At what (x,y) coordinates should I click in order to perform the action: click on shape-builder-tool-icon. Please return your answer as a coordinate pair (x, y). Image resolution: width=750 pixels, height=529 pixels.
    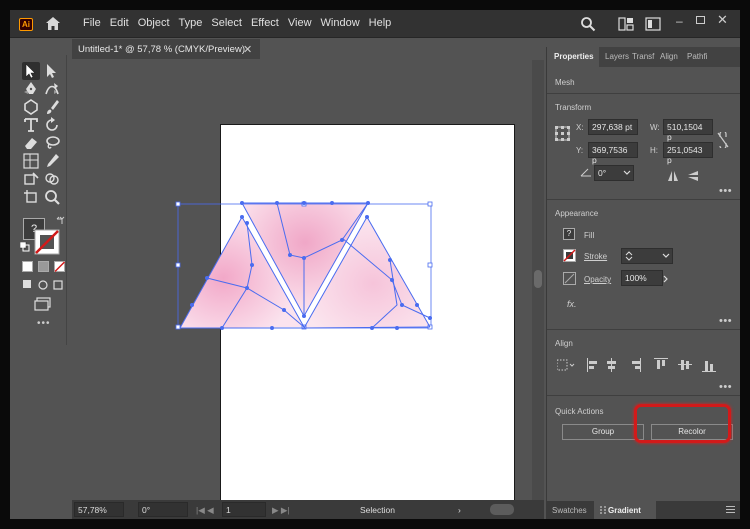
    Looking at the image, I should click on (52, 179).